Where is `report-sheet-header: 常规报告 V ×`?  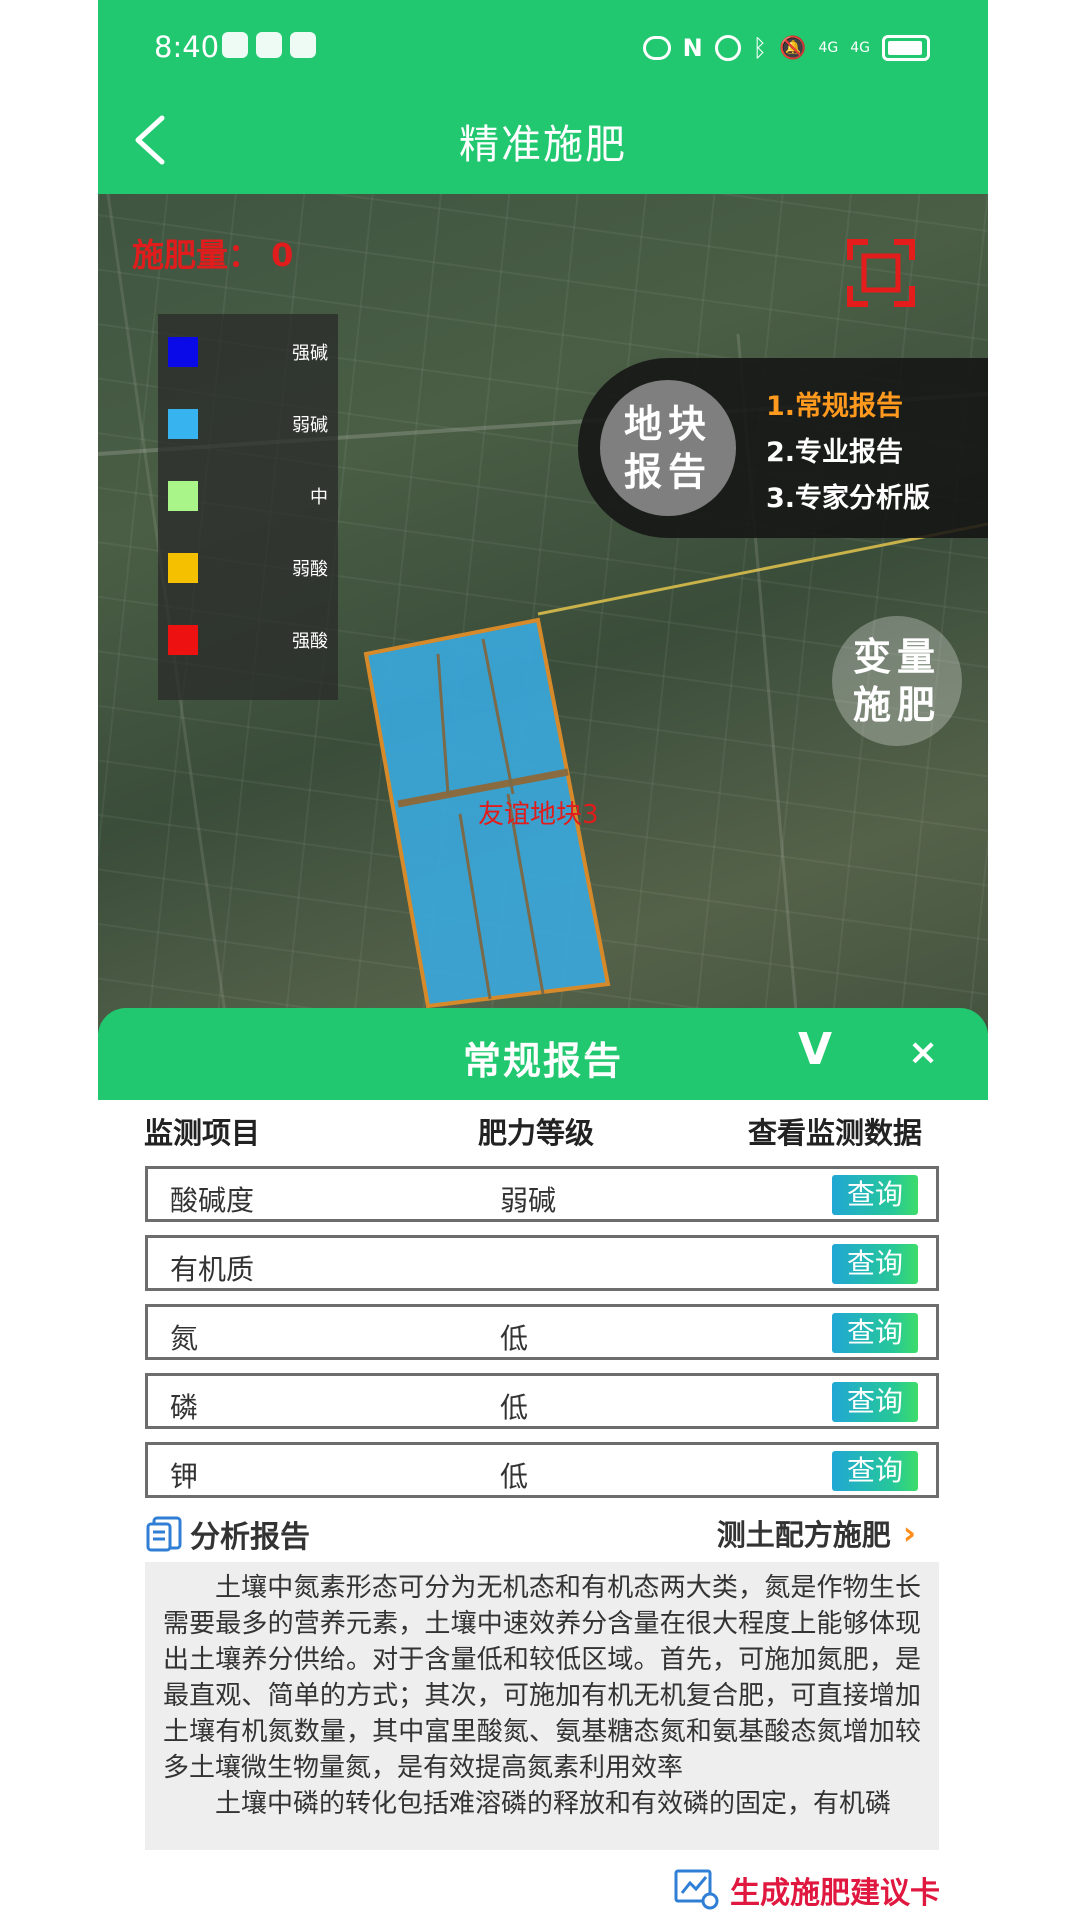
report-sheet-header: 常规报告 V × is located at coordinates (543, 1054).